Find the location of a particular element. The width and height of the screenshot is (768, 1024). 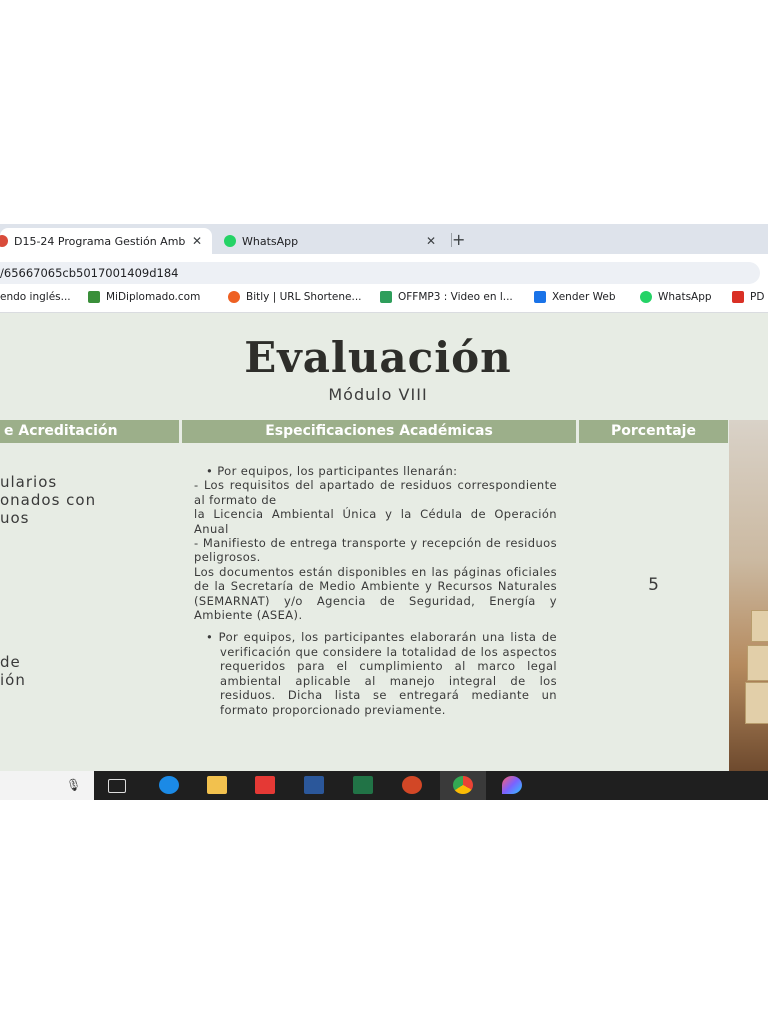

task-view-icon is located at coordinates (117, 786).